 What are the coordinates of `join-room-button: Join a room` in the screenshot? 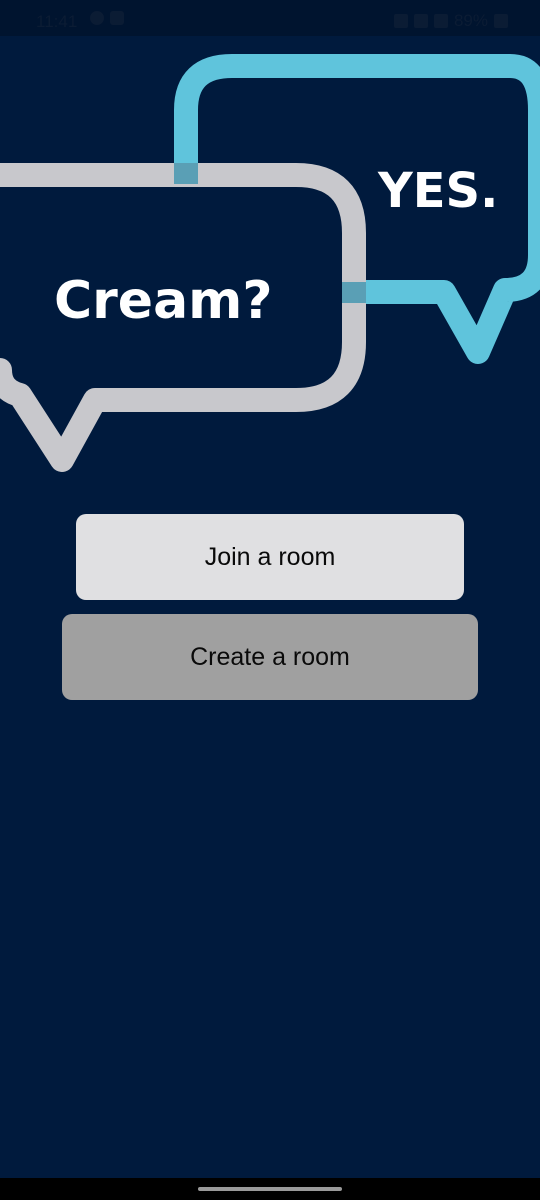 It's located at (270, 557).